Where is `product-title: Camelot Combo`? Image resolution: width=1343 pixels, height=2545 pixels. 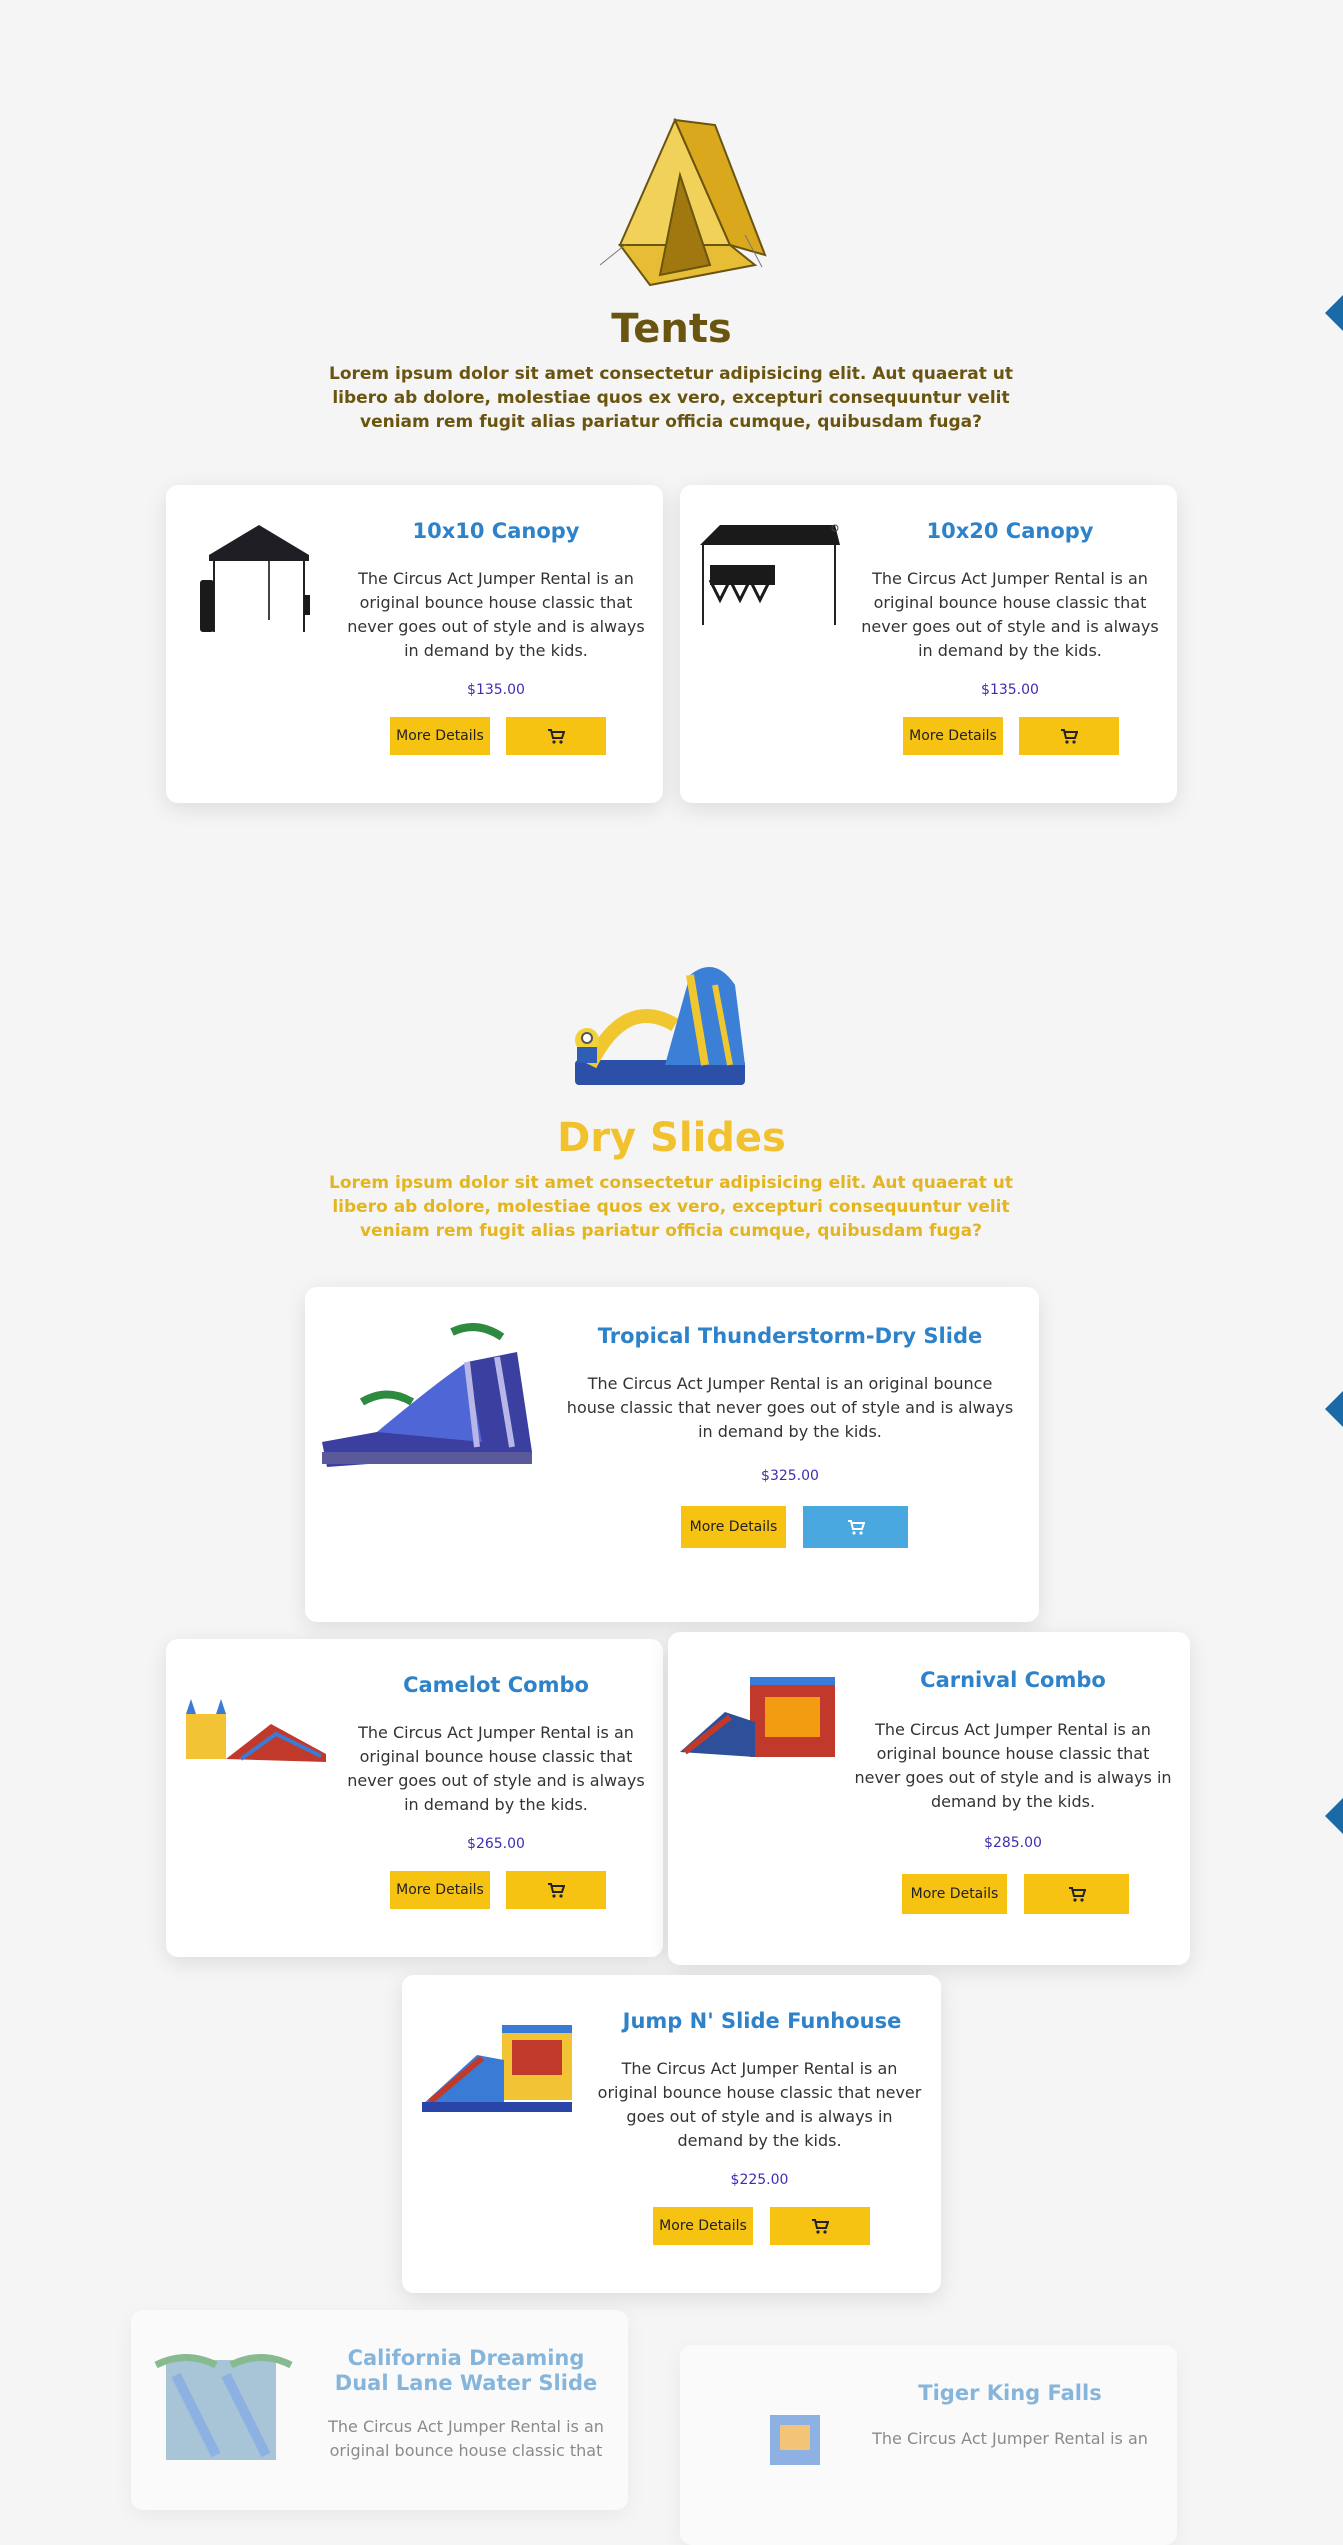 product-title: Camelot Combo is located at coordinates (496, 1685).